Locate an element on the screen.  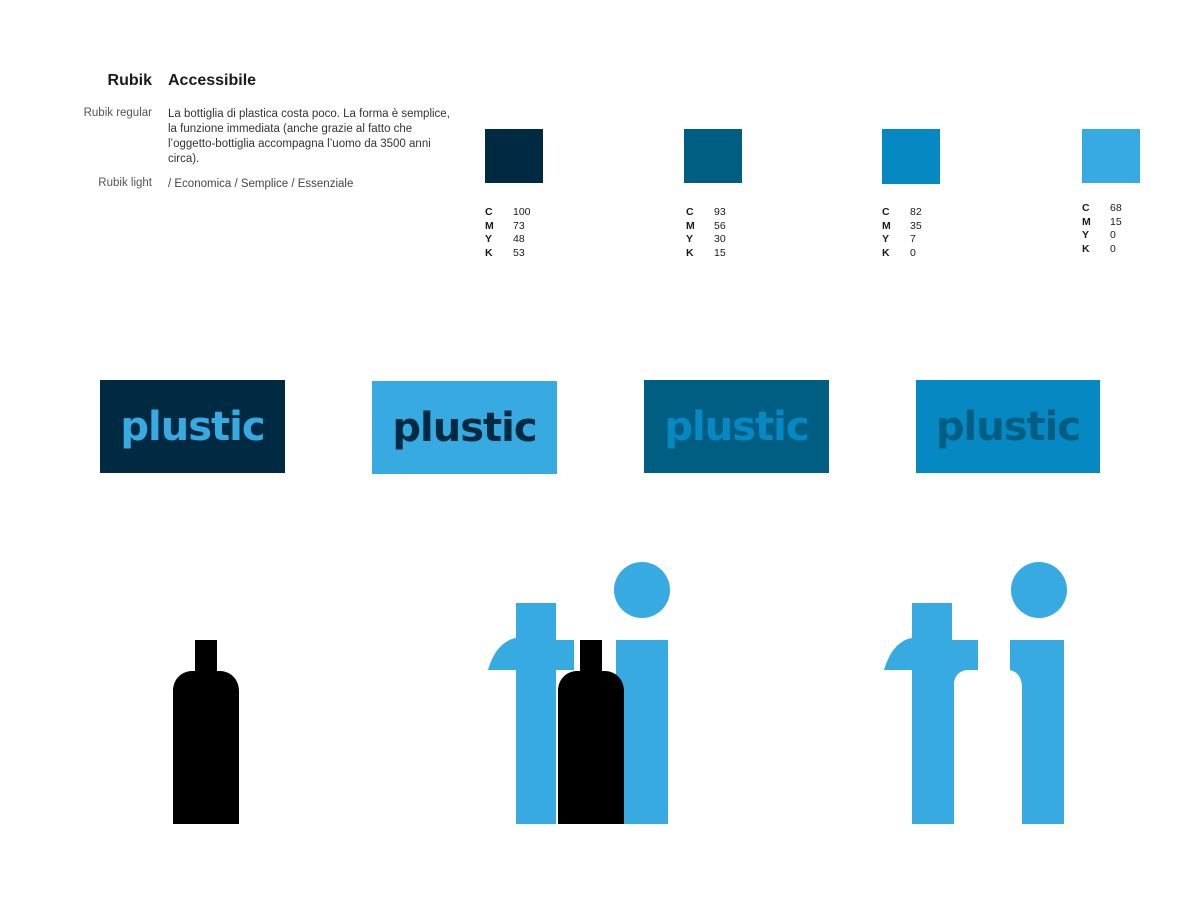
rubik-regular-label: Rubik regular is located at coordinates (117, 113).